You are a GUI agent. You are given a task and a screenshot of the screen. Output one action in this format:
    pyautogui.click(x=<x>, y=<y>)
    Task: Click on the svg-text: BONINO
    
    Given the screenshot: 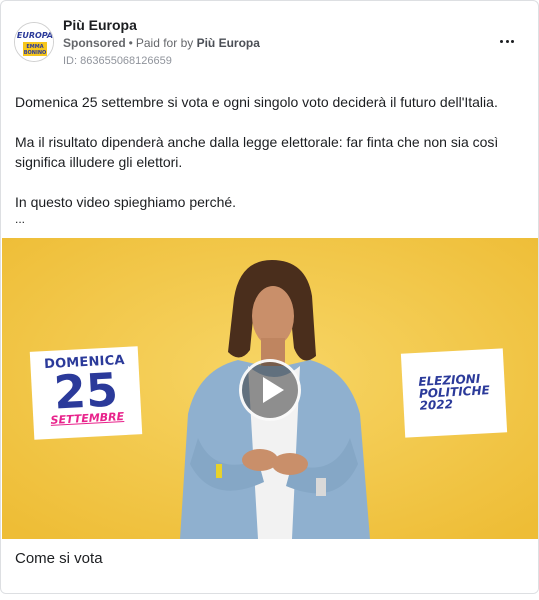 What is the action you would take?
    pyautogui.click(x=35, y=53)
    